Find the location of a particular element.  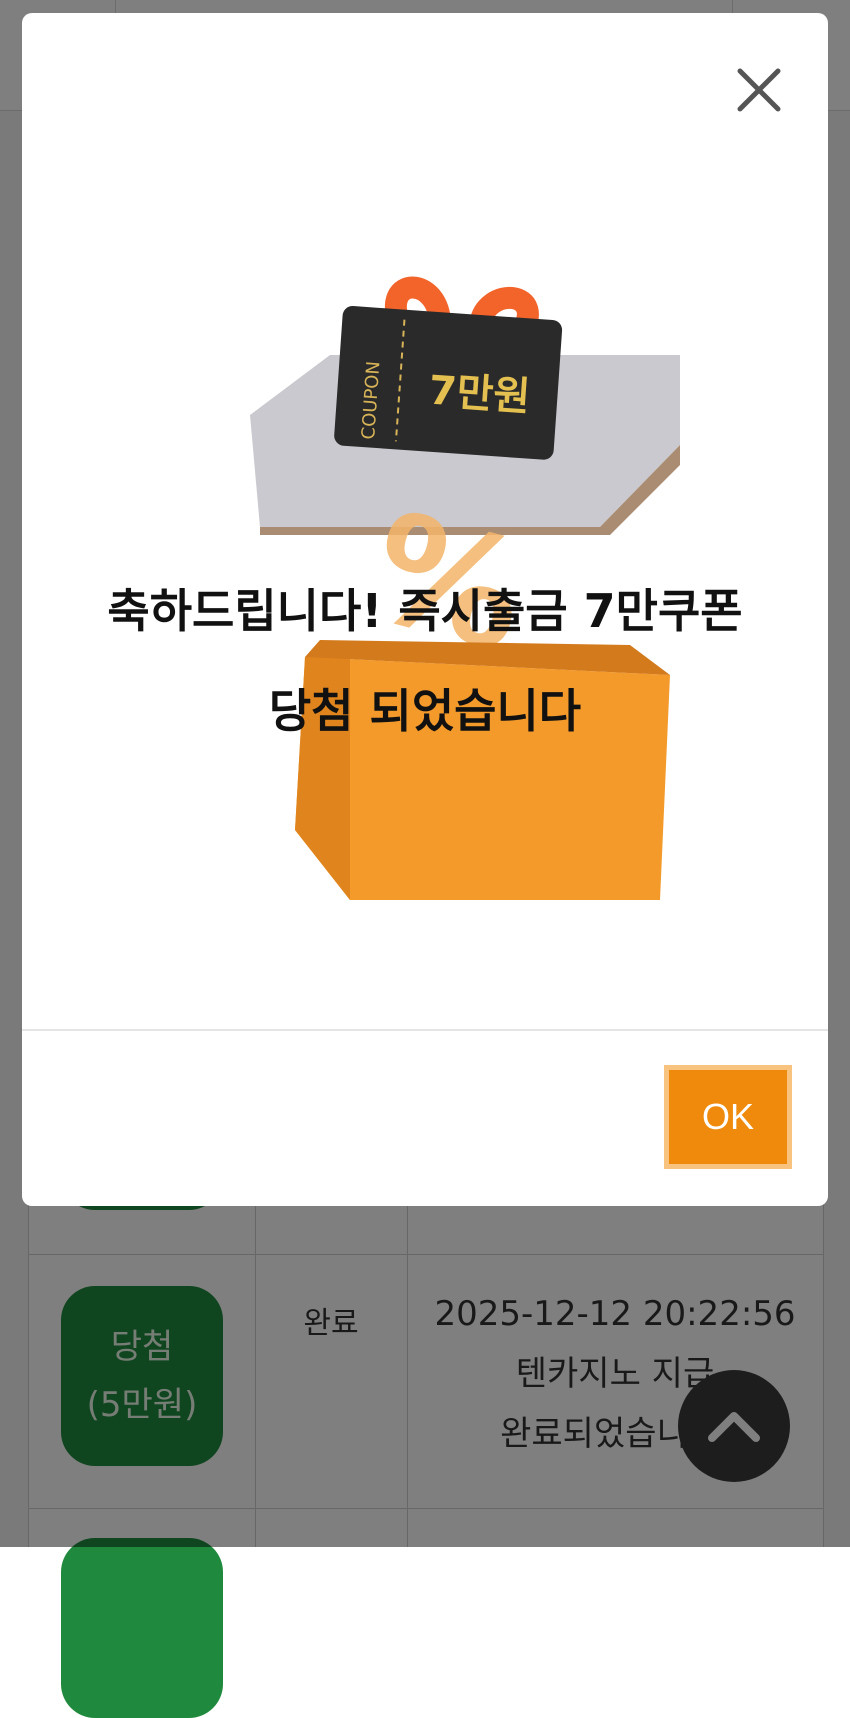

message-line: 당첨 되었습니다 is located at coordinates (425, 711).